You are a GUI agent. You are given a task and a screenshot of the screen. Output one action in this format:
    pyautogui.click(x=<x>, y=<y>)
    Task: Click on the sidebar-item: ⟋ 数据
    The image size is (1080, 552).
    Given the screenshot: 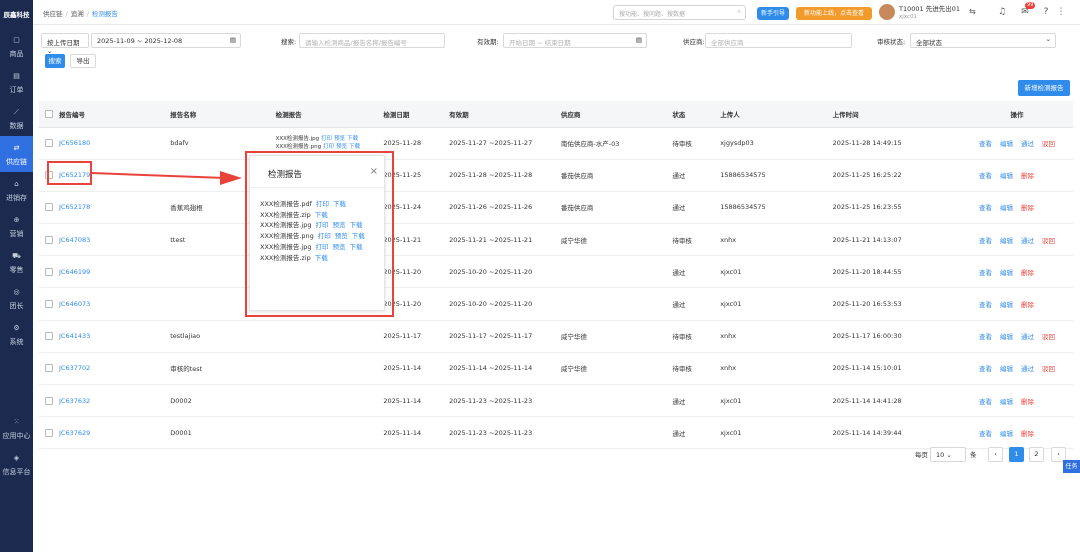 What is the action you would take?
    pyautogui.click(x=16, y=118)
    